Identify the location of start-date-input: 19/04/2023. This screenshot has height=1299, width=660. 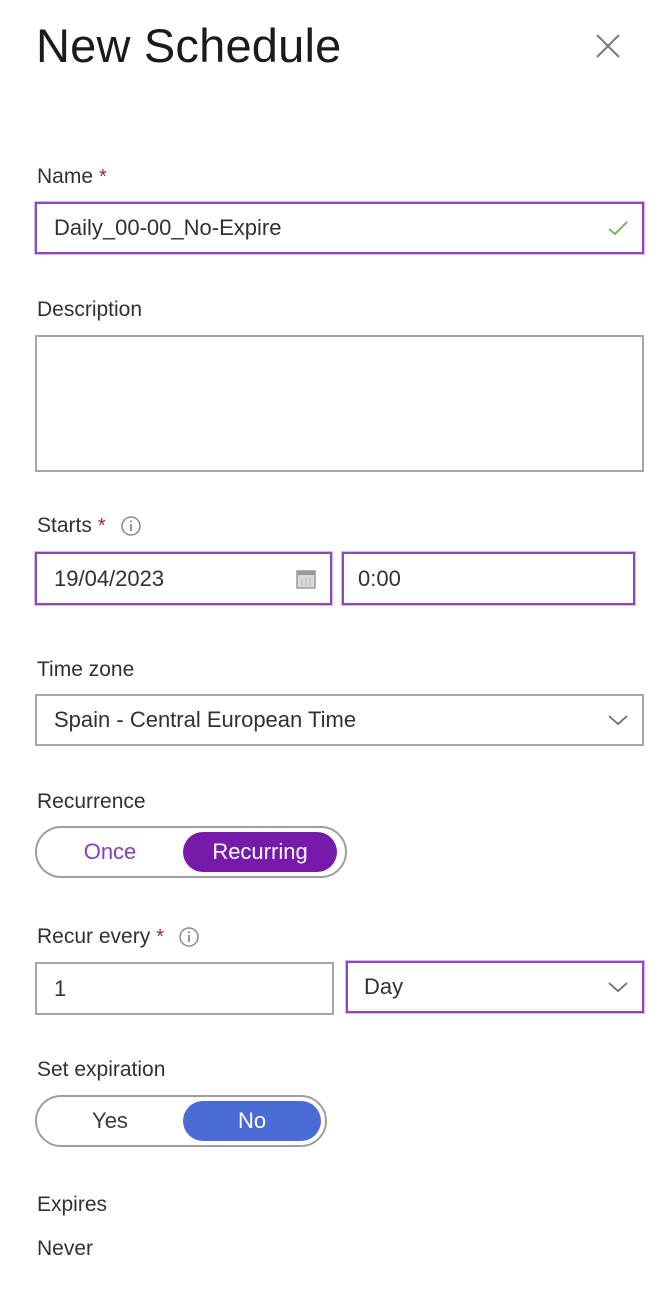
(183, 578).